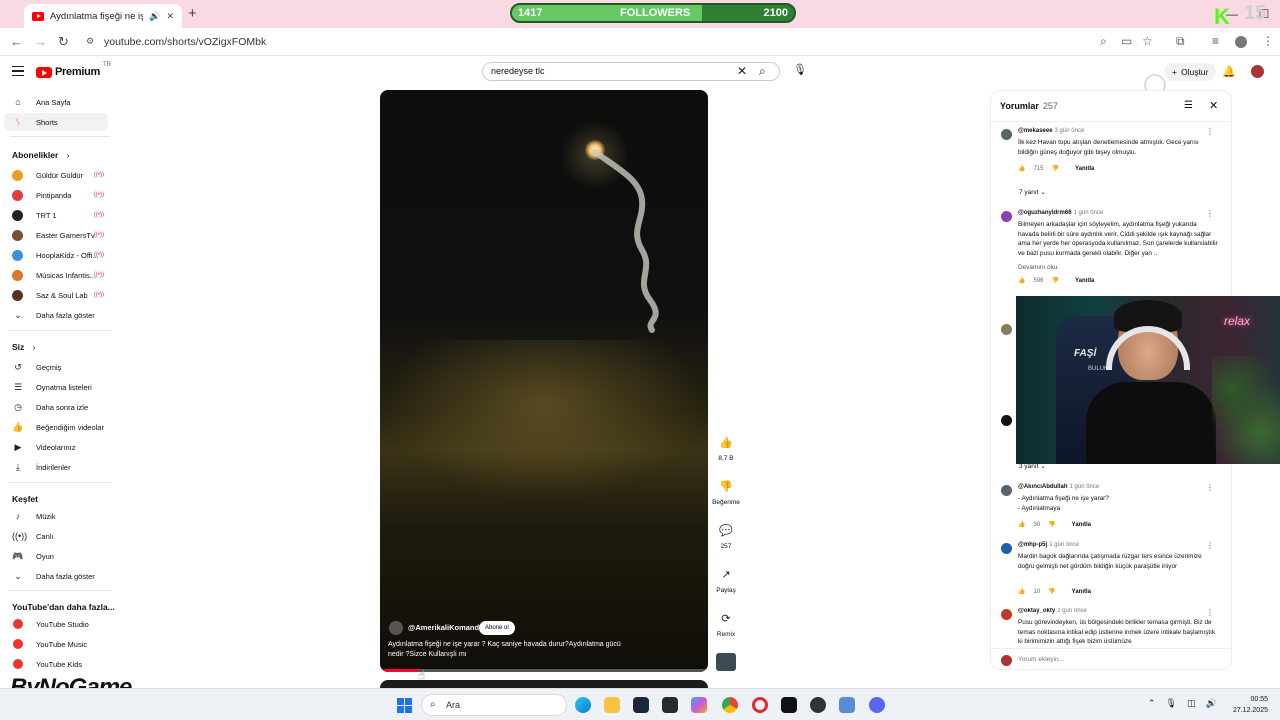  What do you see at coordinates (1032, 192) in the screenshot?
I see `view-replies-button: 7 yanıt ⌄` at bounding box center [1032, 192].